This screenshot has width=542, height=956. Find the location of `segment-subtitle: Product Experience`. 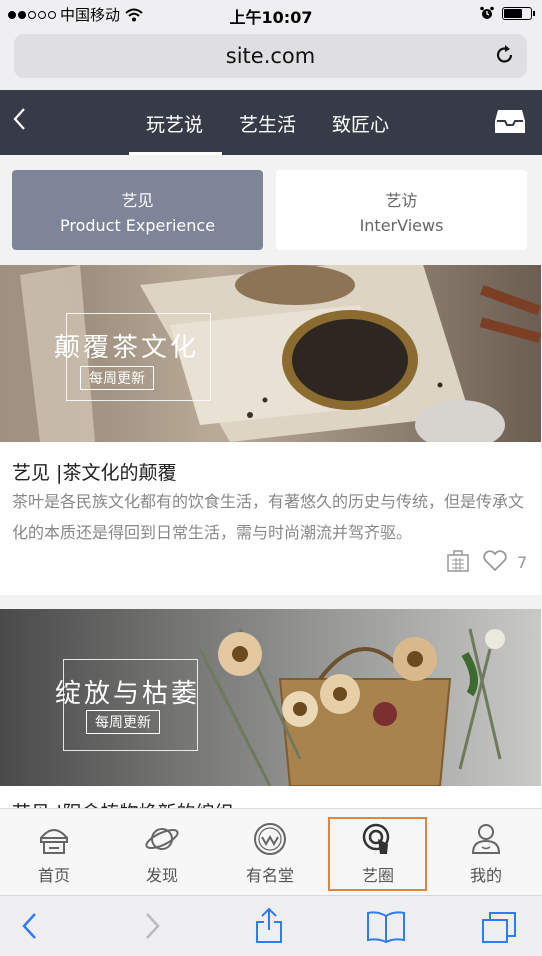

segment-subtitle: Product Experience is located at coordinates (137, 225).